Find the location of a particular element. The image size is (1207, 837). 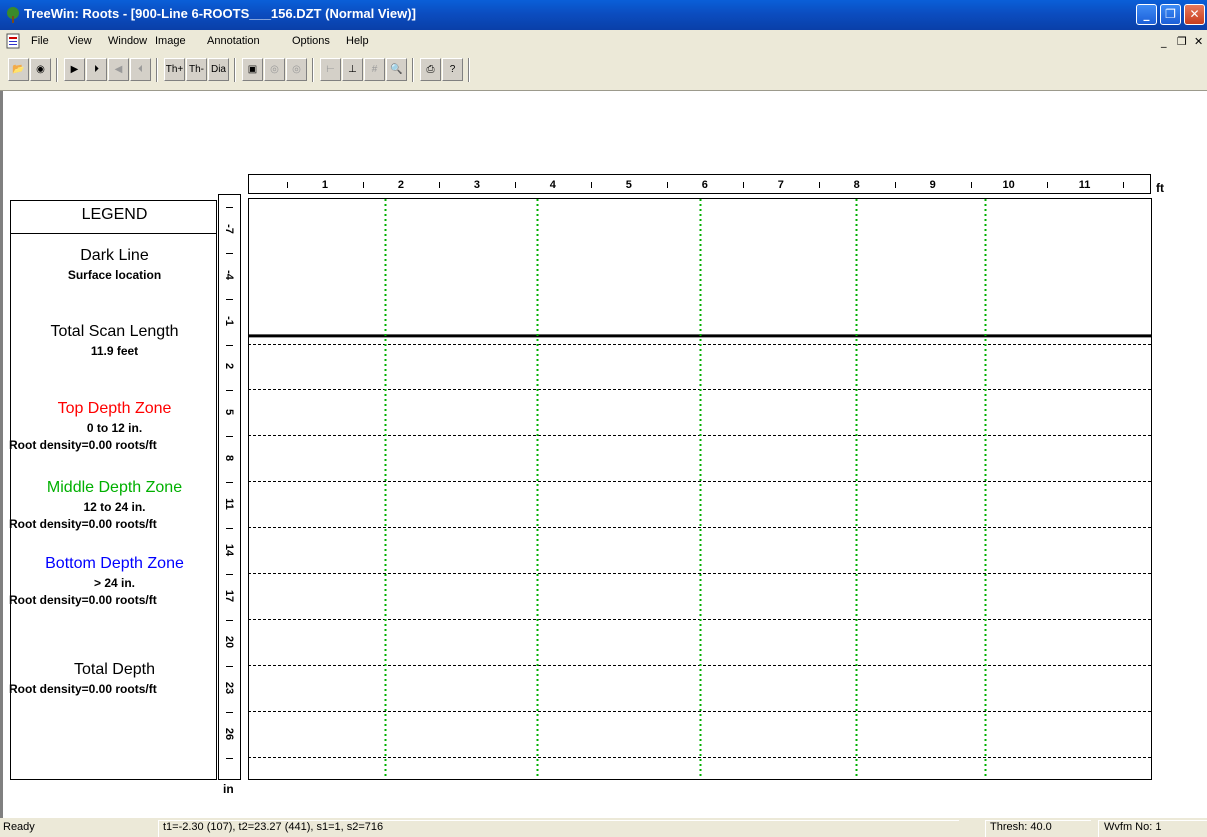

middle-zone-range: 12 to 24 in. is located at coordinates (114, 507).